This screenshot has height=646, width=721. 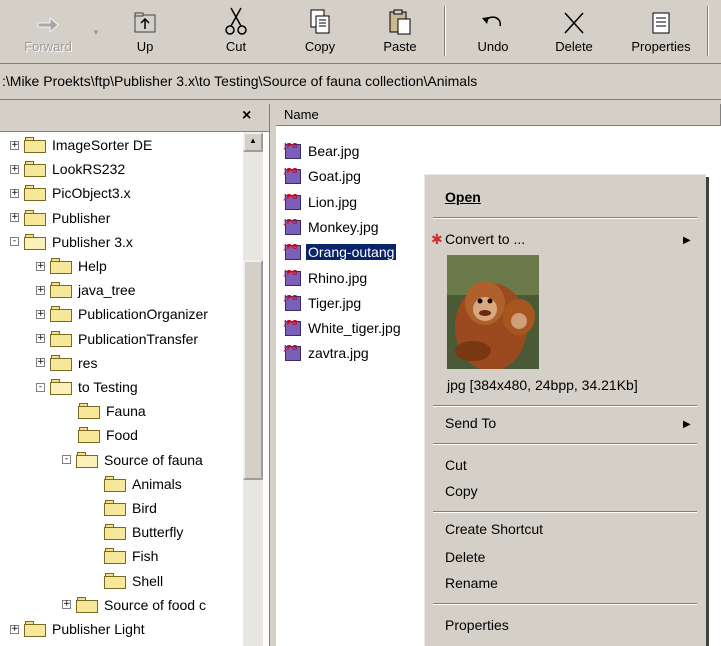 I want to click on close-icon: ×, so click(x=246, y=116).